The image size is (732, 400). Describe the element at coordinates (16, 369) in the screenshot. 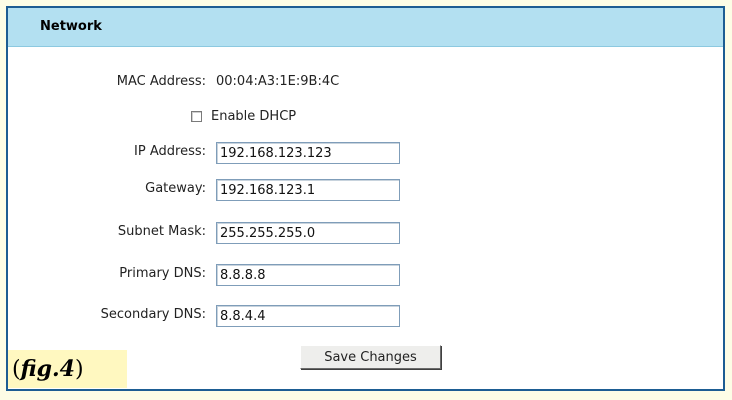

I see `caption-open-paren: (` at that location.